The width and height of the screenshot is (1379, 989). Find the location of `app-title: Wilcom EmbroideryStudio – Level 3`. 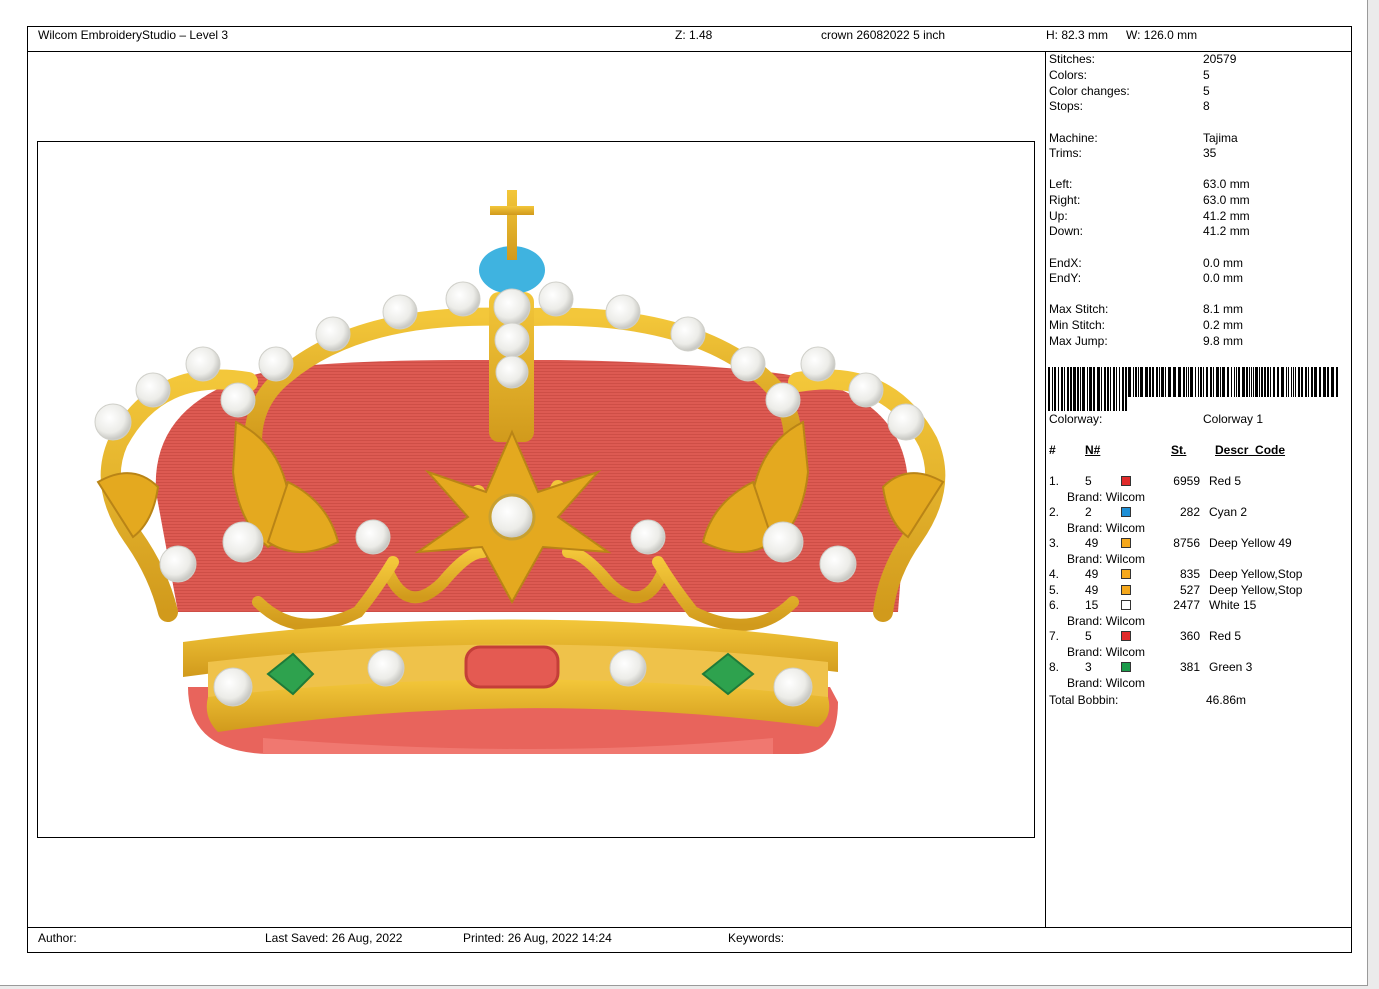

app-title: Wilcom EmbroideryStudio – Level 3 is located at coordinates (133, 35).